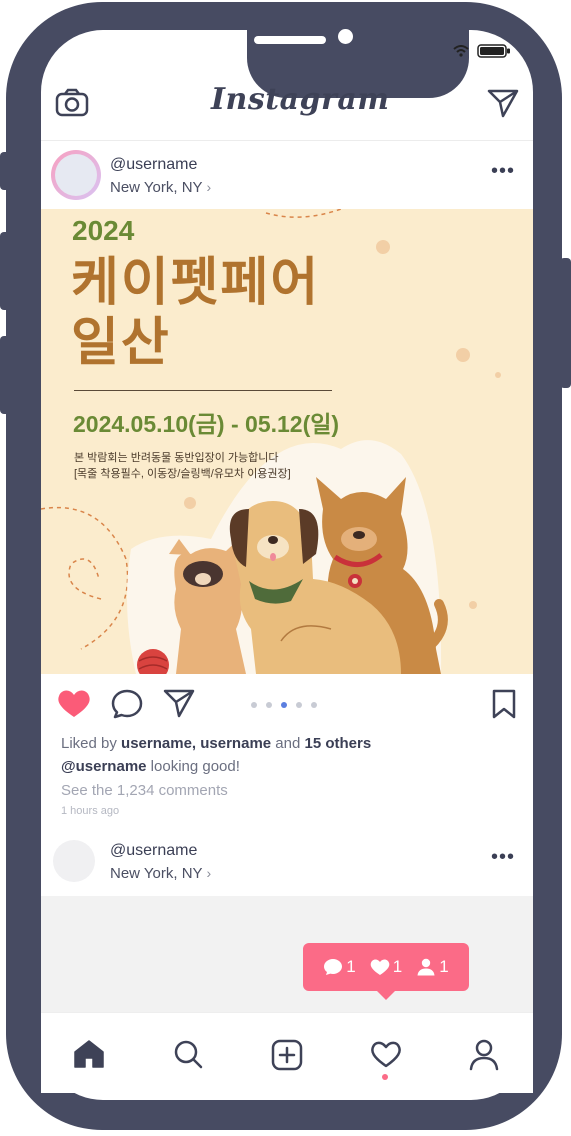 Image resolution: width=571 pixels, height=1136 pixels. What do you see at coordinates (386, 995) in the screenshot?
I see `notification-pointer` at bounding box center [386, 995].